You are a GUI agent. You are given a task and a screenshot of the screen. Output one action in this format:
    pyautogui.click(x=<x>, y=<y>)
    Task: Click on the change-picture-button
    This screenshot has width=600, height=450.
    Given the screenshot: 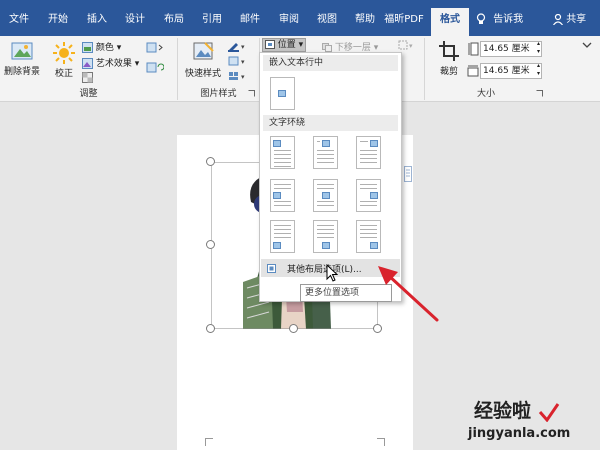 What is the action you would take?
    pyautogui.click(x=155, y=68)
    